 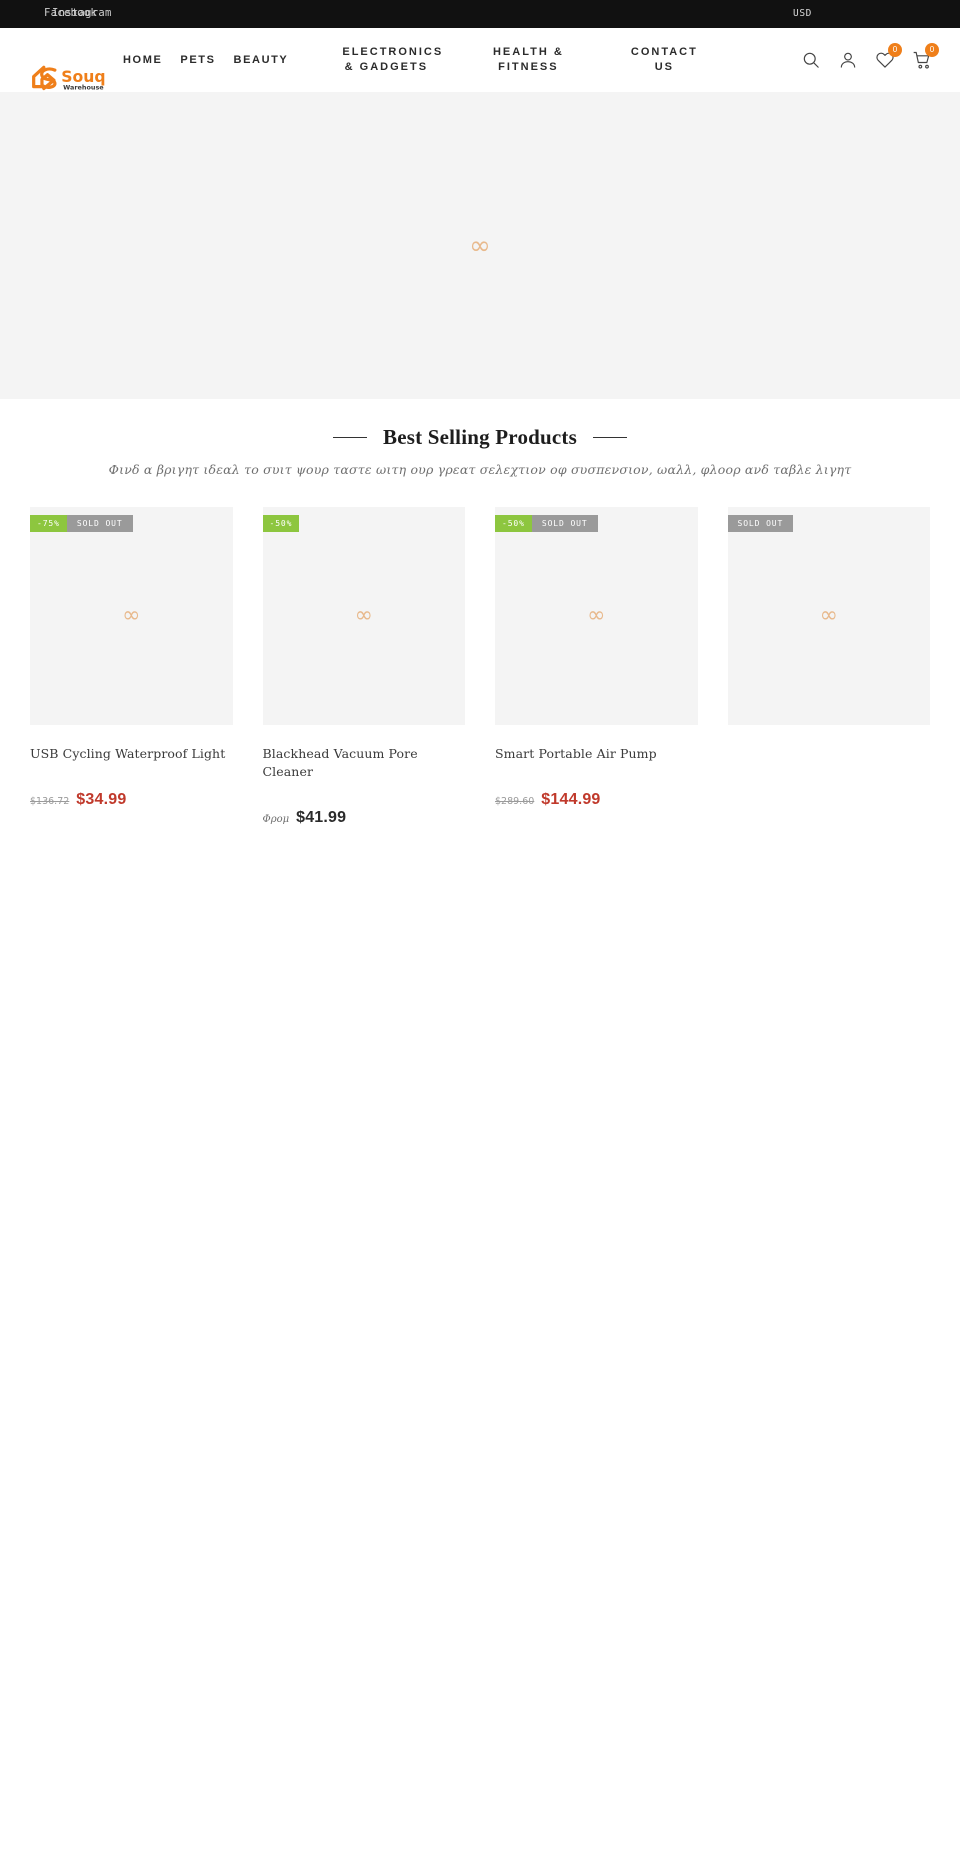 I want to click on product-price: Φρομ $41.99, so click(x=364, y=818).